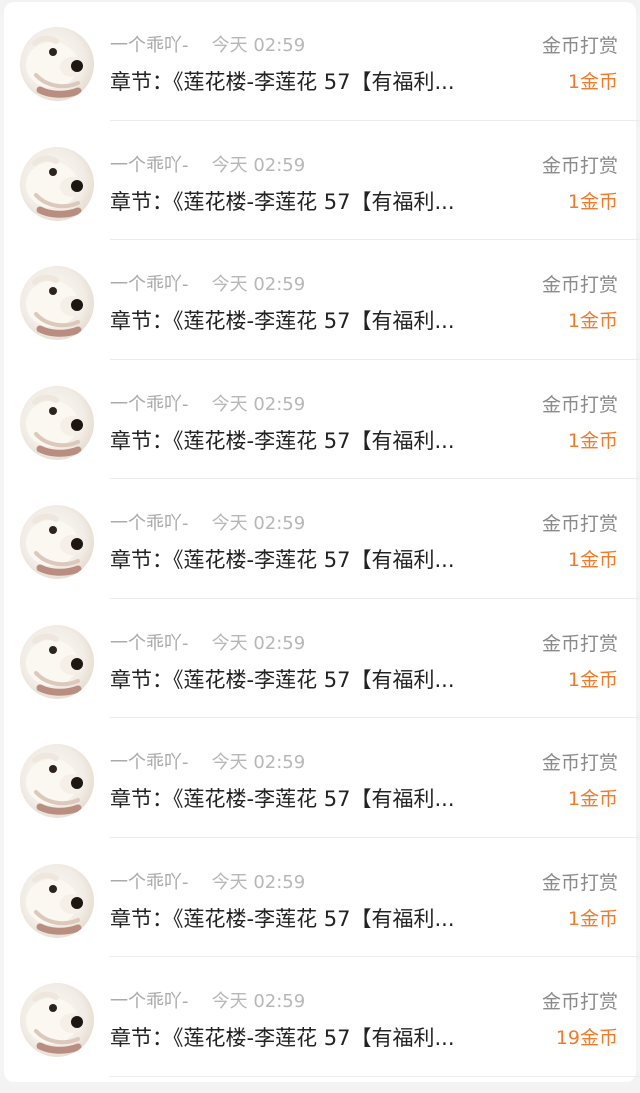 The height and width of the screenshot is (1093, 640). Describe the element at coordinates (375, 1076) in the screenshot. I see `row-divider` at that location.